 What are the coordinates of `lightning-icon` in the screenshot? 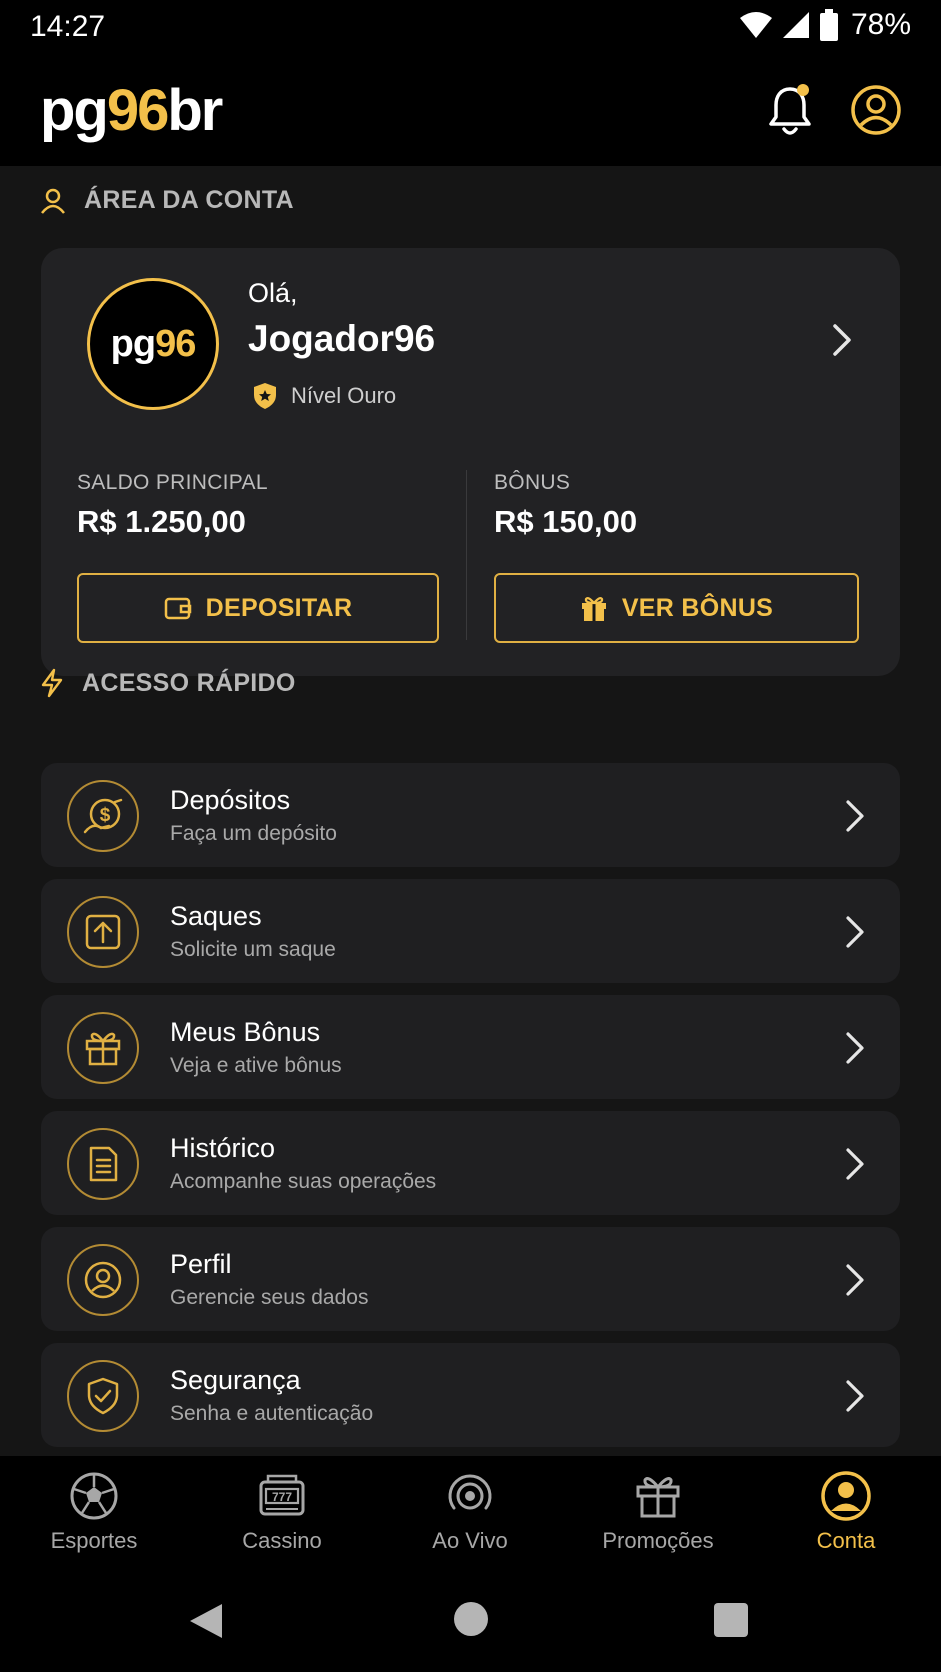 It's located at (52, 683).